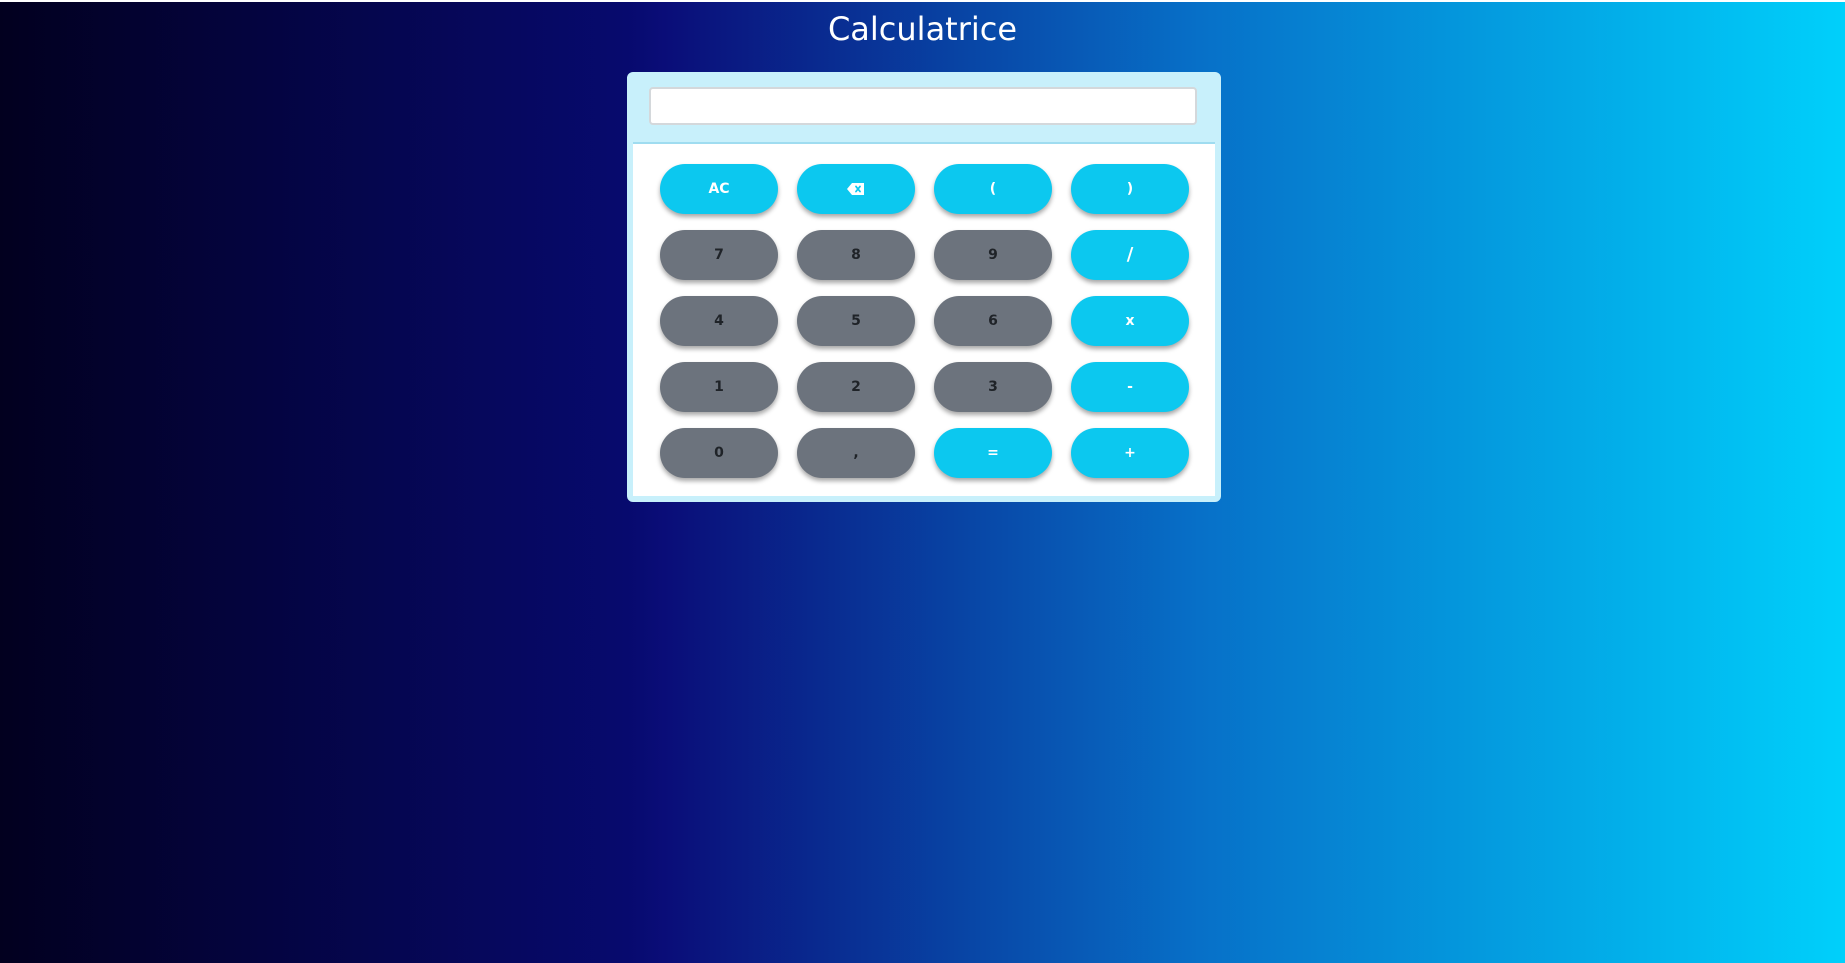  Describe the element at coordinates (856, 453) in the screenshot. I see `comma-button: ,` at that location.